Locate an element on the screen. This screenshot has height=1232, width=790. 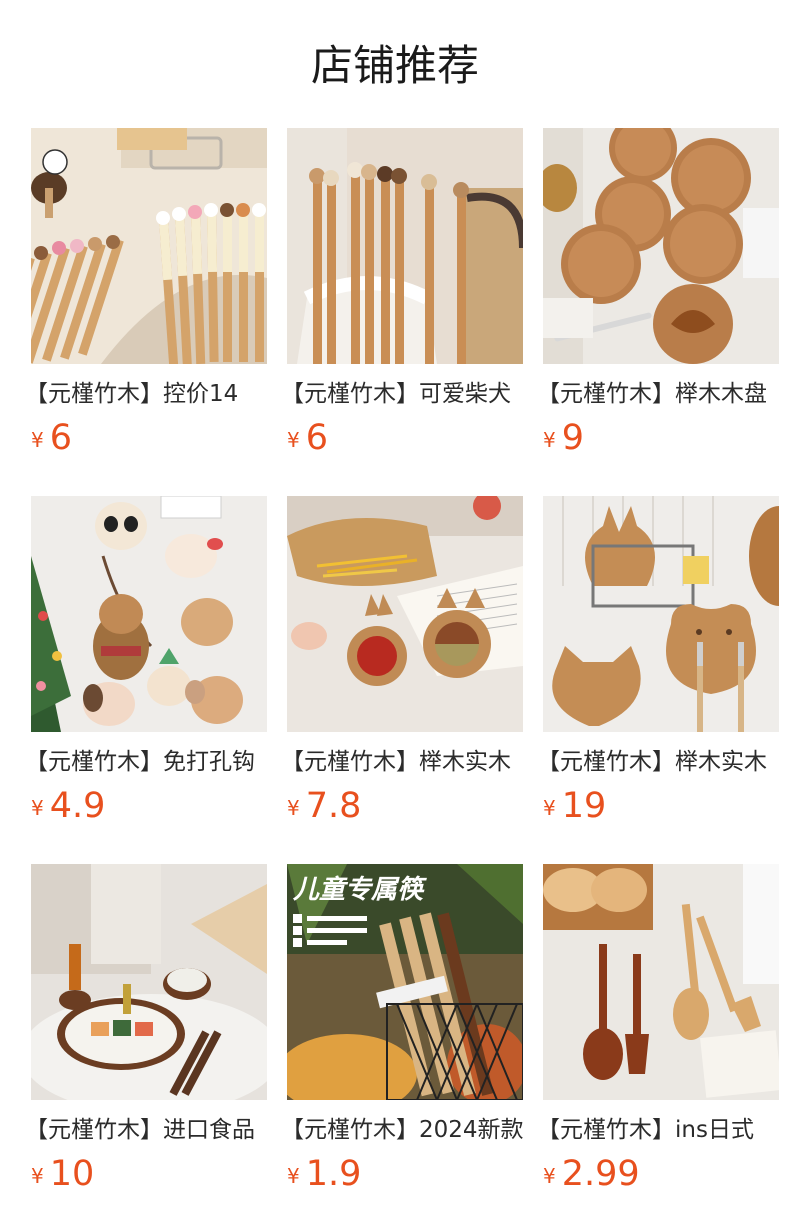
price-value: 19 is located at coordinates (584, 806).